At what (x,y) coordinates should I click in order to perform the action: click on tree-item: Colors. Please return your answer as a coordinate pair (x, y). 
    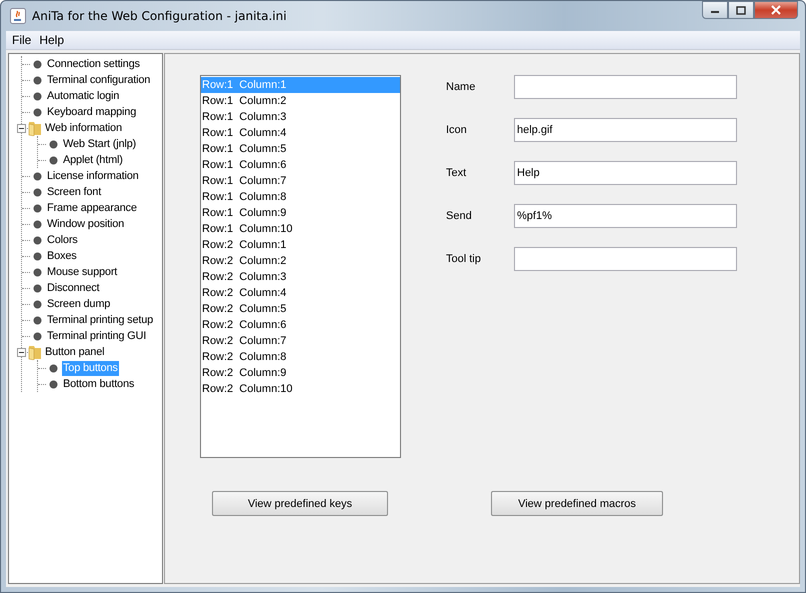
    Looking at the image, I should click on (62, 240).